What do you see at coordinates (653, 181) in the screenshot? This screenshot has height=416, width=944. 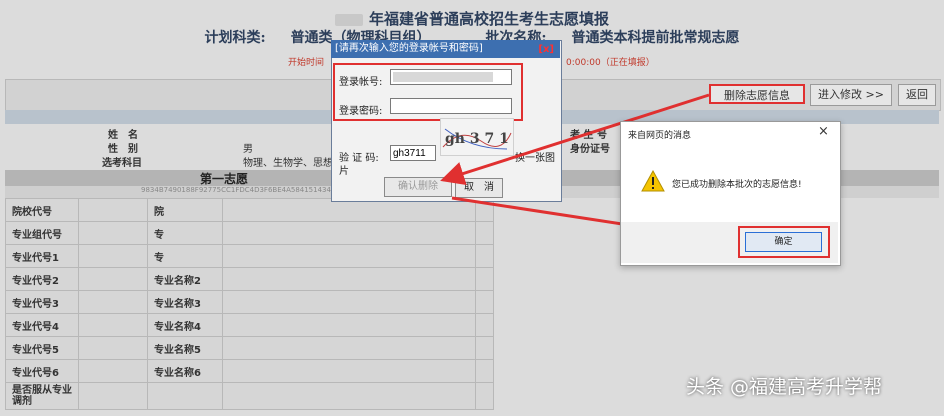 I see `warning-icon` at bounding box center [653, 181].